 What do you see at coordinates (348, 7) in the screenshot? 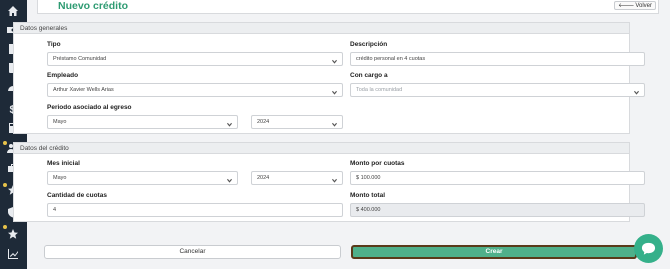
I see `page-header: Nuevo crédito 🡐 Volver` at bounding box center [348, 7].